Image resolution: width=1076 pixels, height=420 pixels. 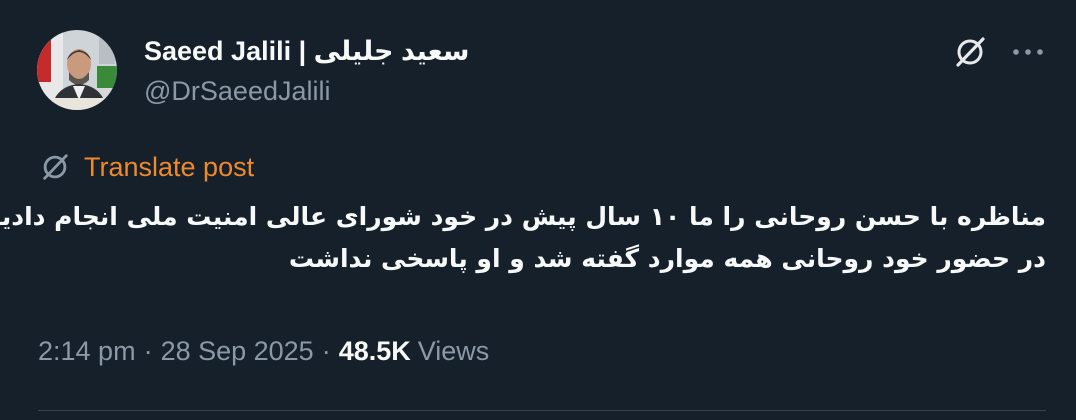 I want to click on divider, so click(x=542, y=410).